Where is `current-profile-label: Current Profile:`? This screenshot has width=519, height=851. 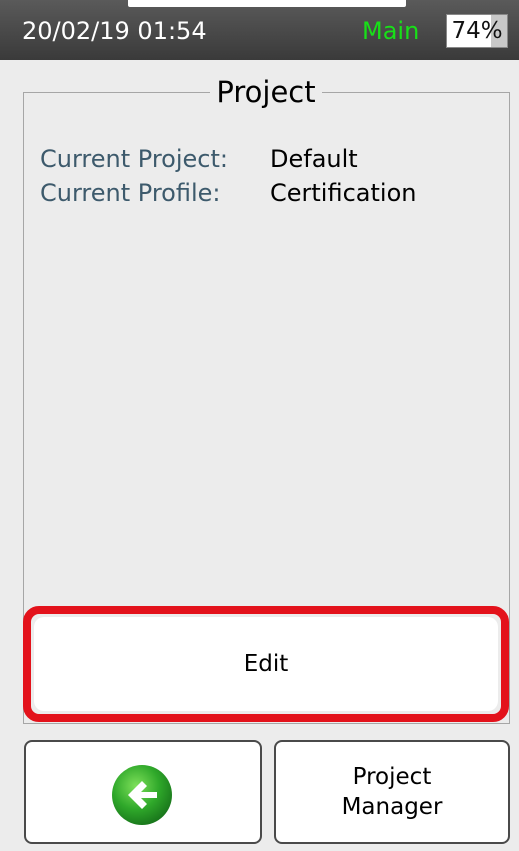
current-profile-label: Current Profile: is located at coordinates (130, 193).